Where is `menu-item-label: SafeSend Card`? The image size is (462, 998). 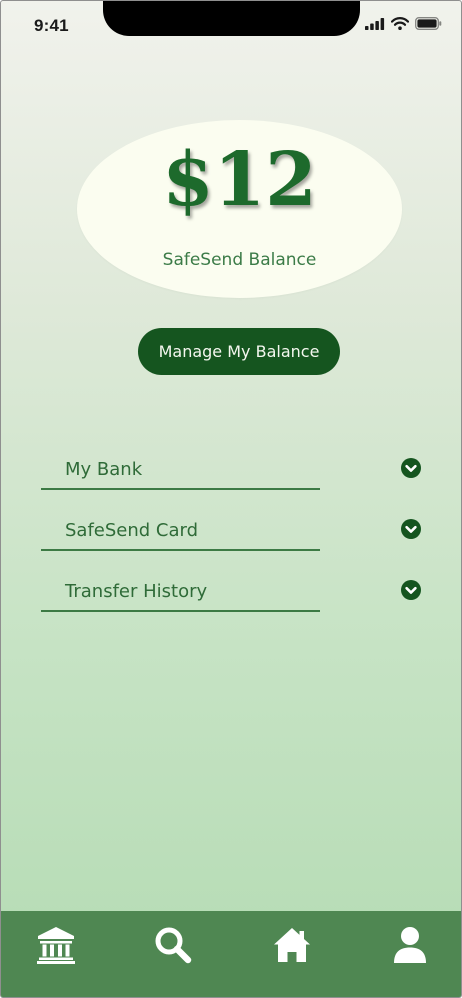 menu-item-label: SafeSend Card is located at coordinates (132, 530).